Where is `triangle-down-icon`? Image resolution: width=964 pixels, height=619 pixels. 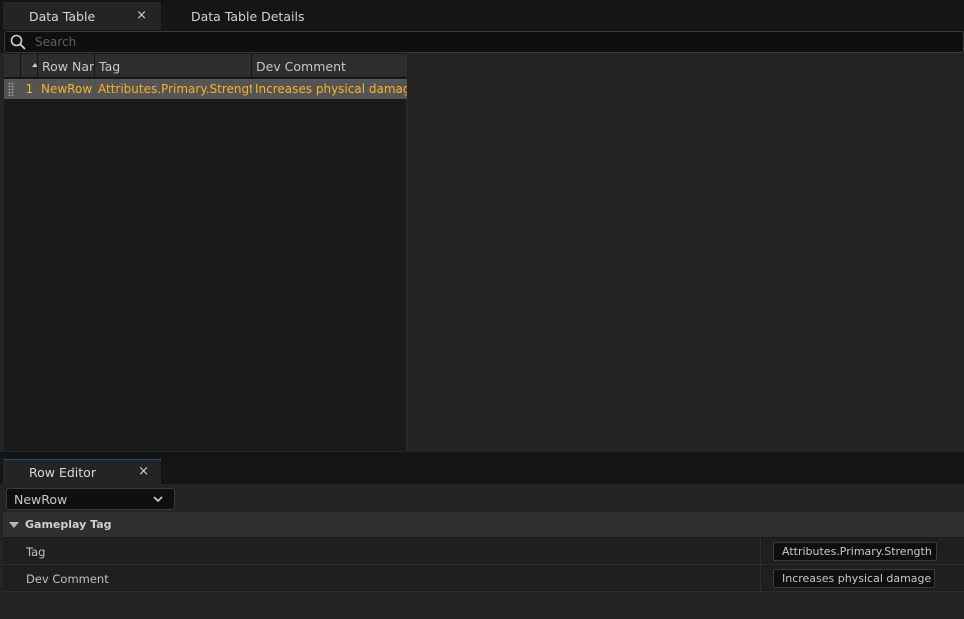
triangle-down-icon is located at coordinates (14, 524).